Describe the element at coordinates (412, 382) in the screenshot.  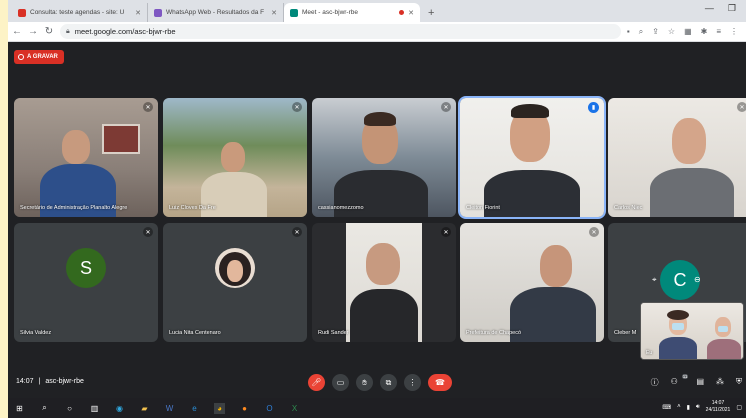
I see `more-options-icon: ⋮` at that location.